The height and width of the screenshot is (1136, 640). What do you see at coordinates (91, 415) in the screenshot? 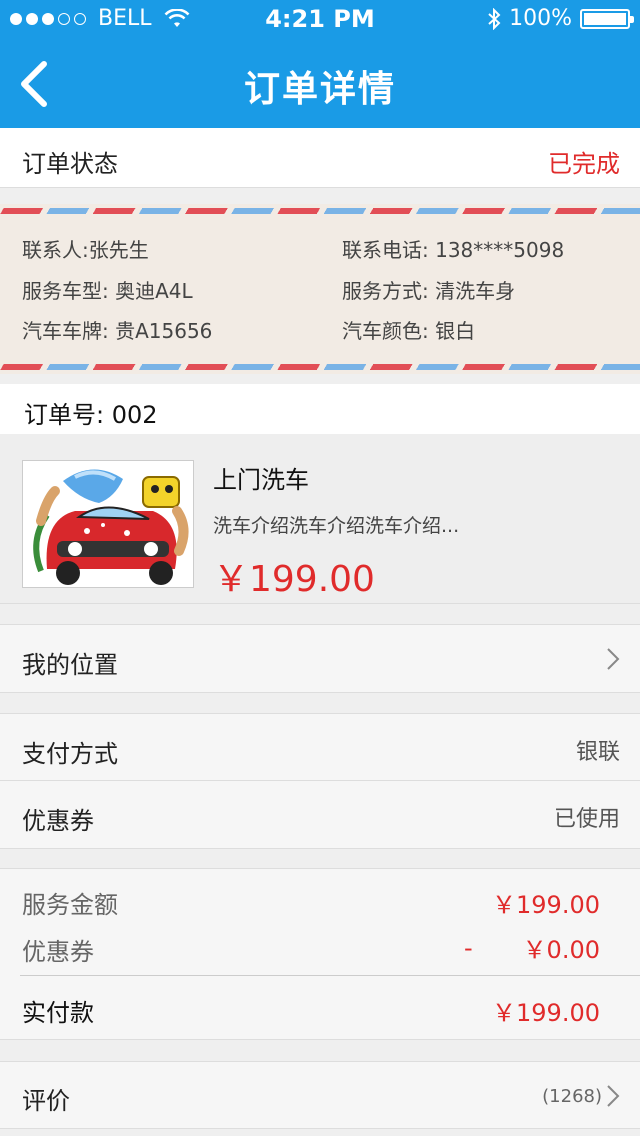
I see `order-number: 订单号: 002` at bounding box center [91, 415].